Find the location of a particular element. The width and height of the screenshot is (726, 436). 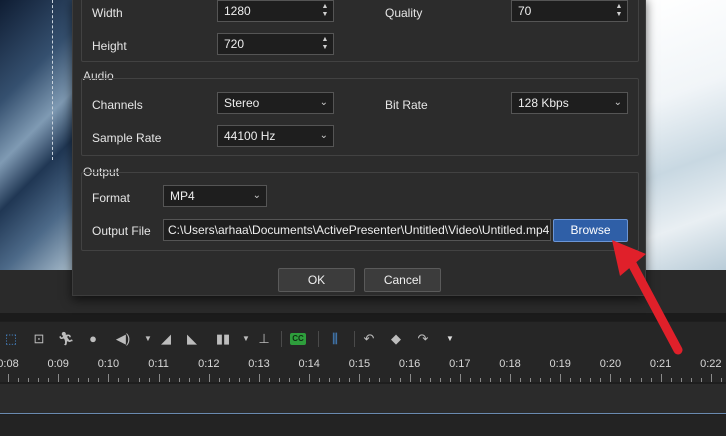

tick-label: 0:10 is located at coordinates (108, 364).